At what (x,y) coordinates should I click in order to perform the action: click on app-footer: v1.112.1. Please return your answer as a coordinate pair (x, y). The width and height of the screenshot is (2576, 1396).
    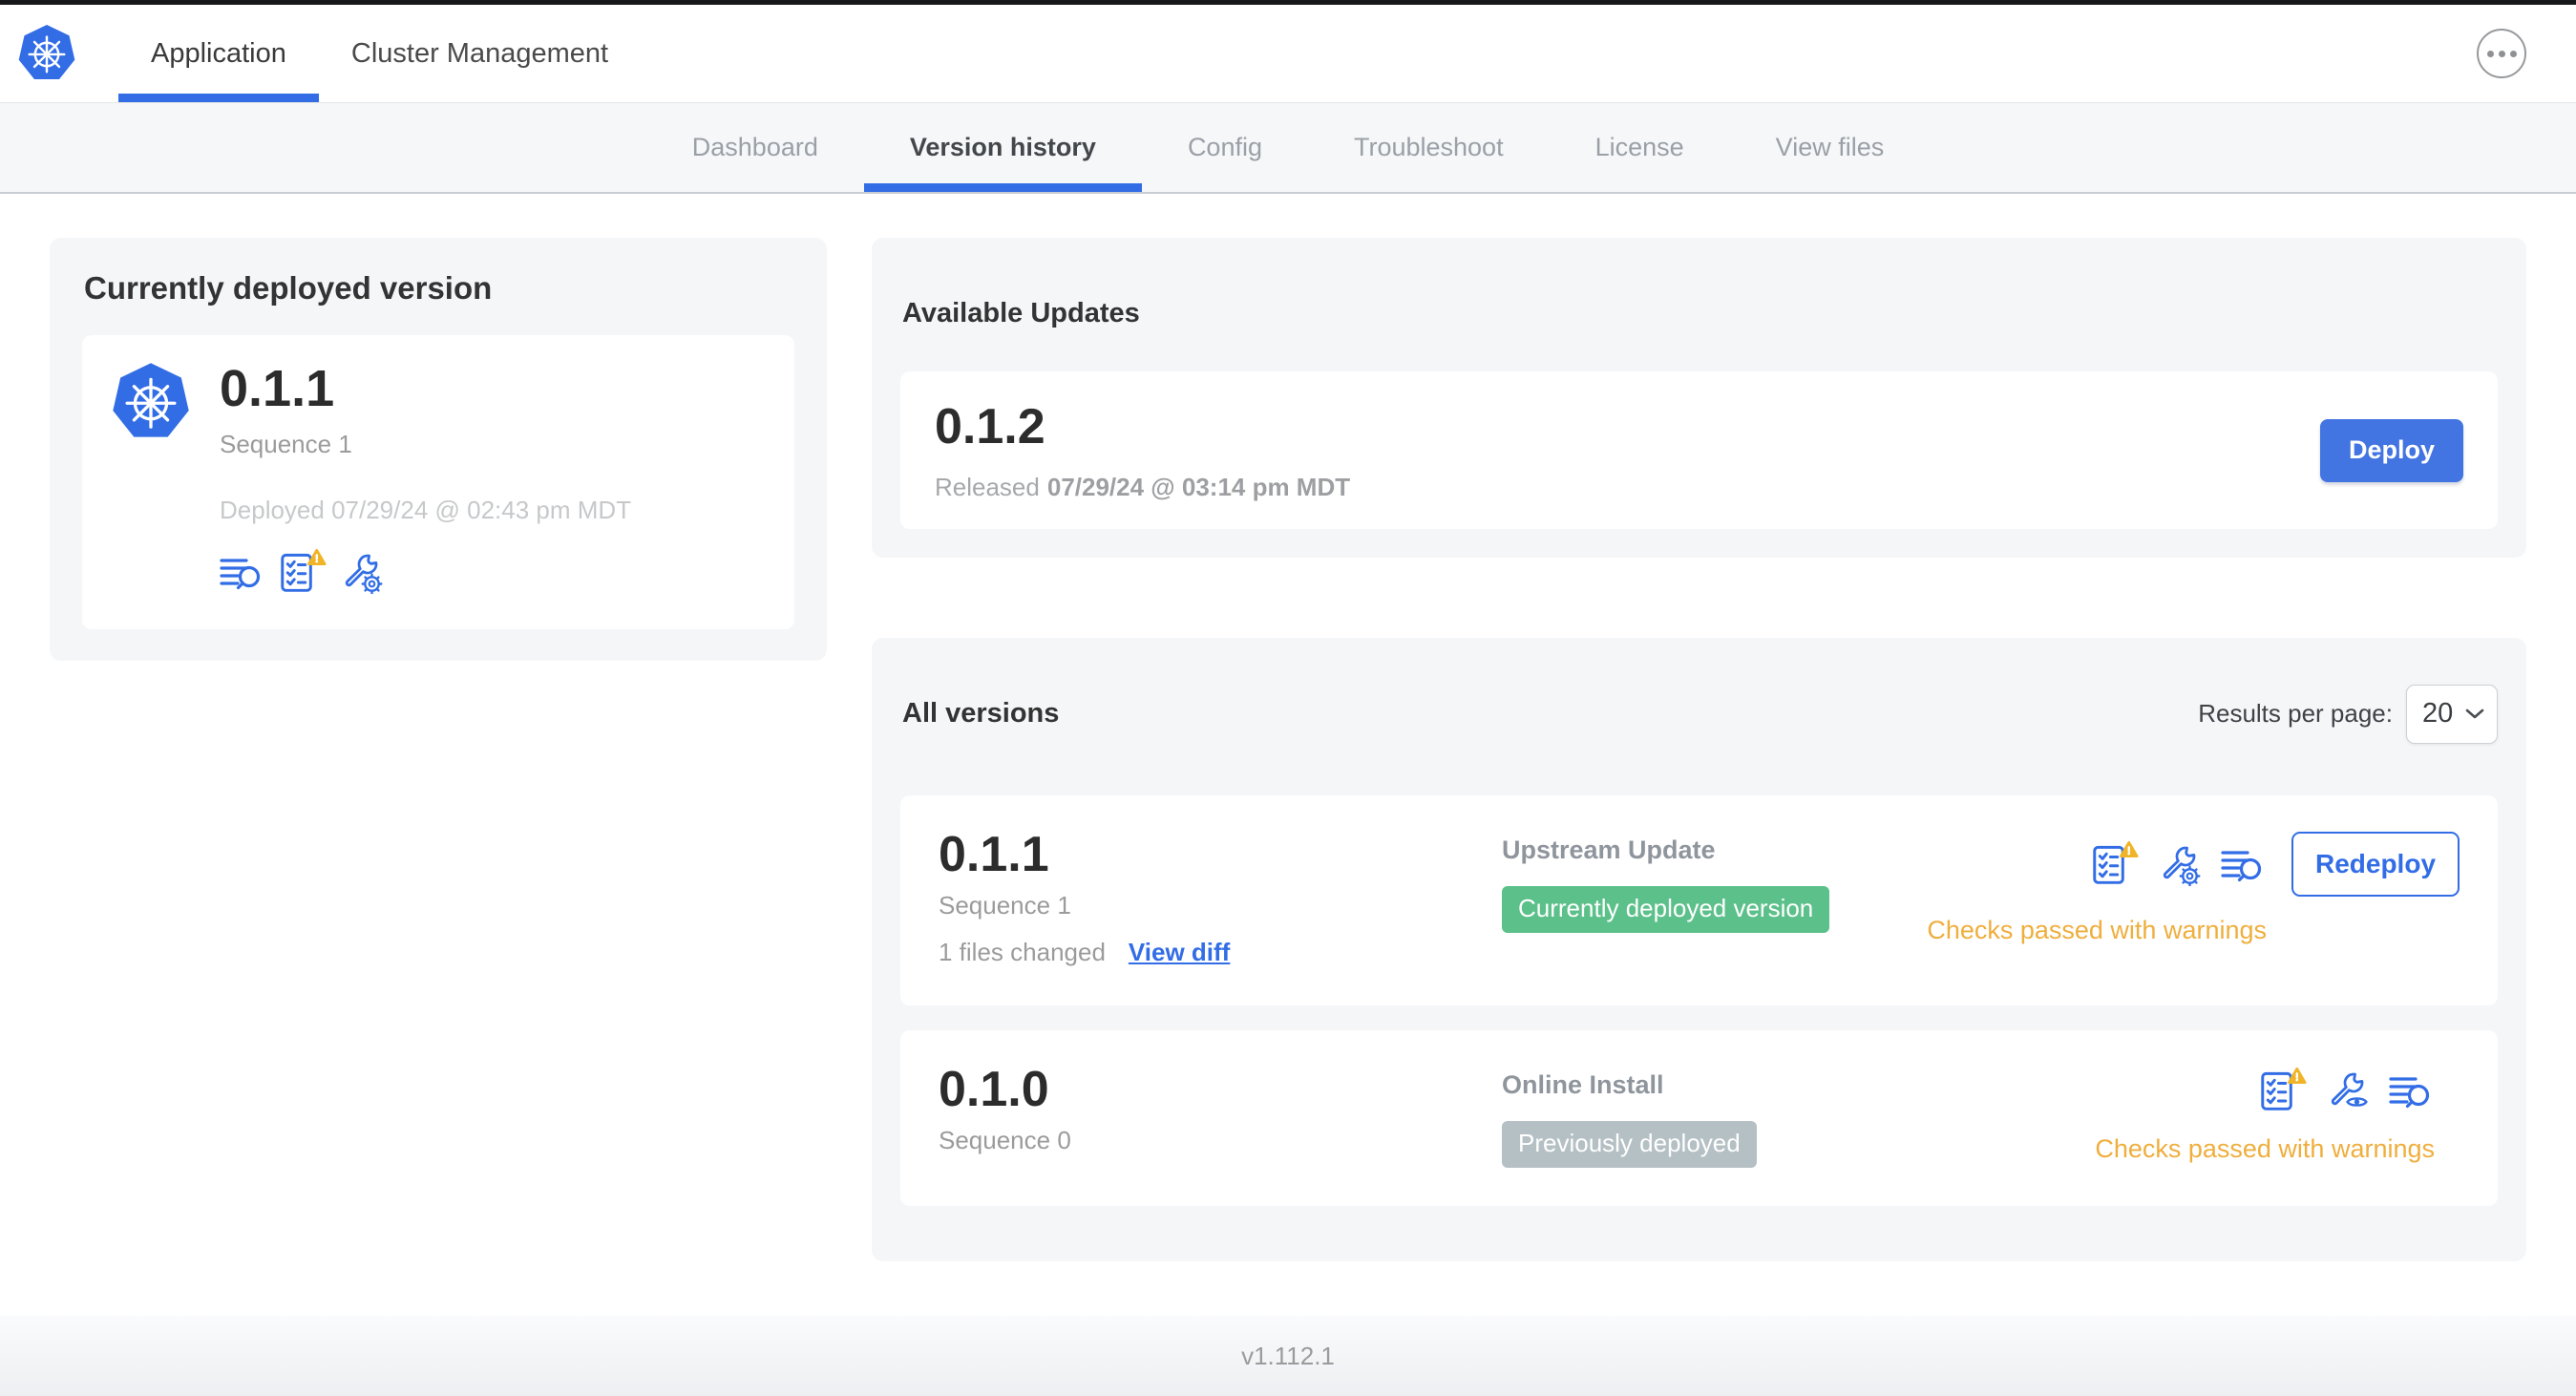
    Looking at the image, I should click on (1288, 1356).